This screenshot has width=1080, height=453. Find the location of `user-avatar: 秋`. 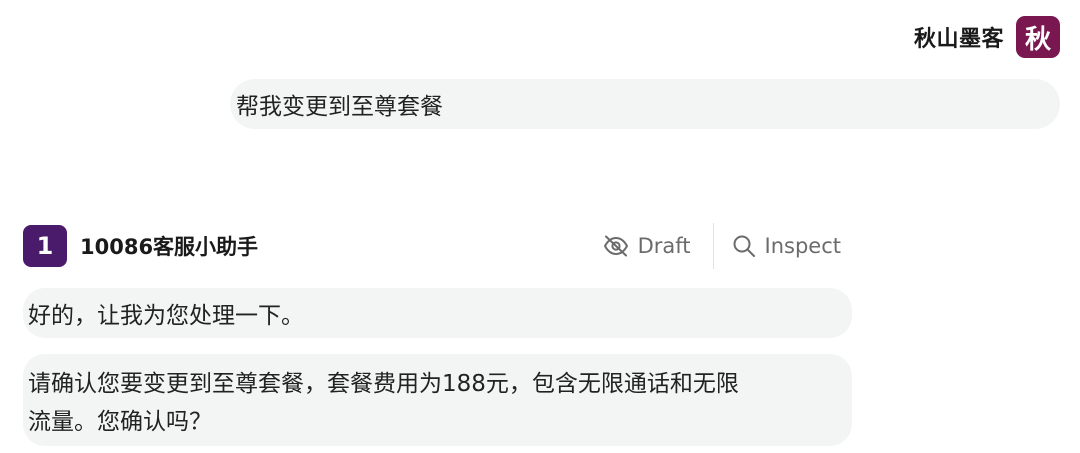

user-avatar: 秋 is located at coordinates (1038, 37).